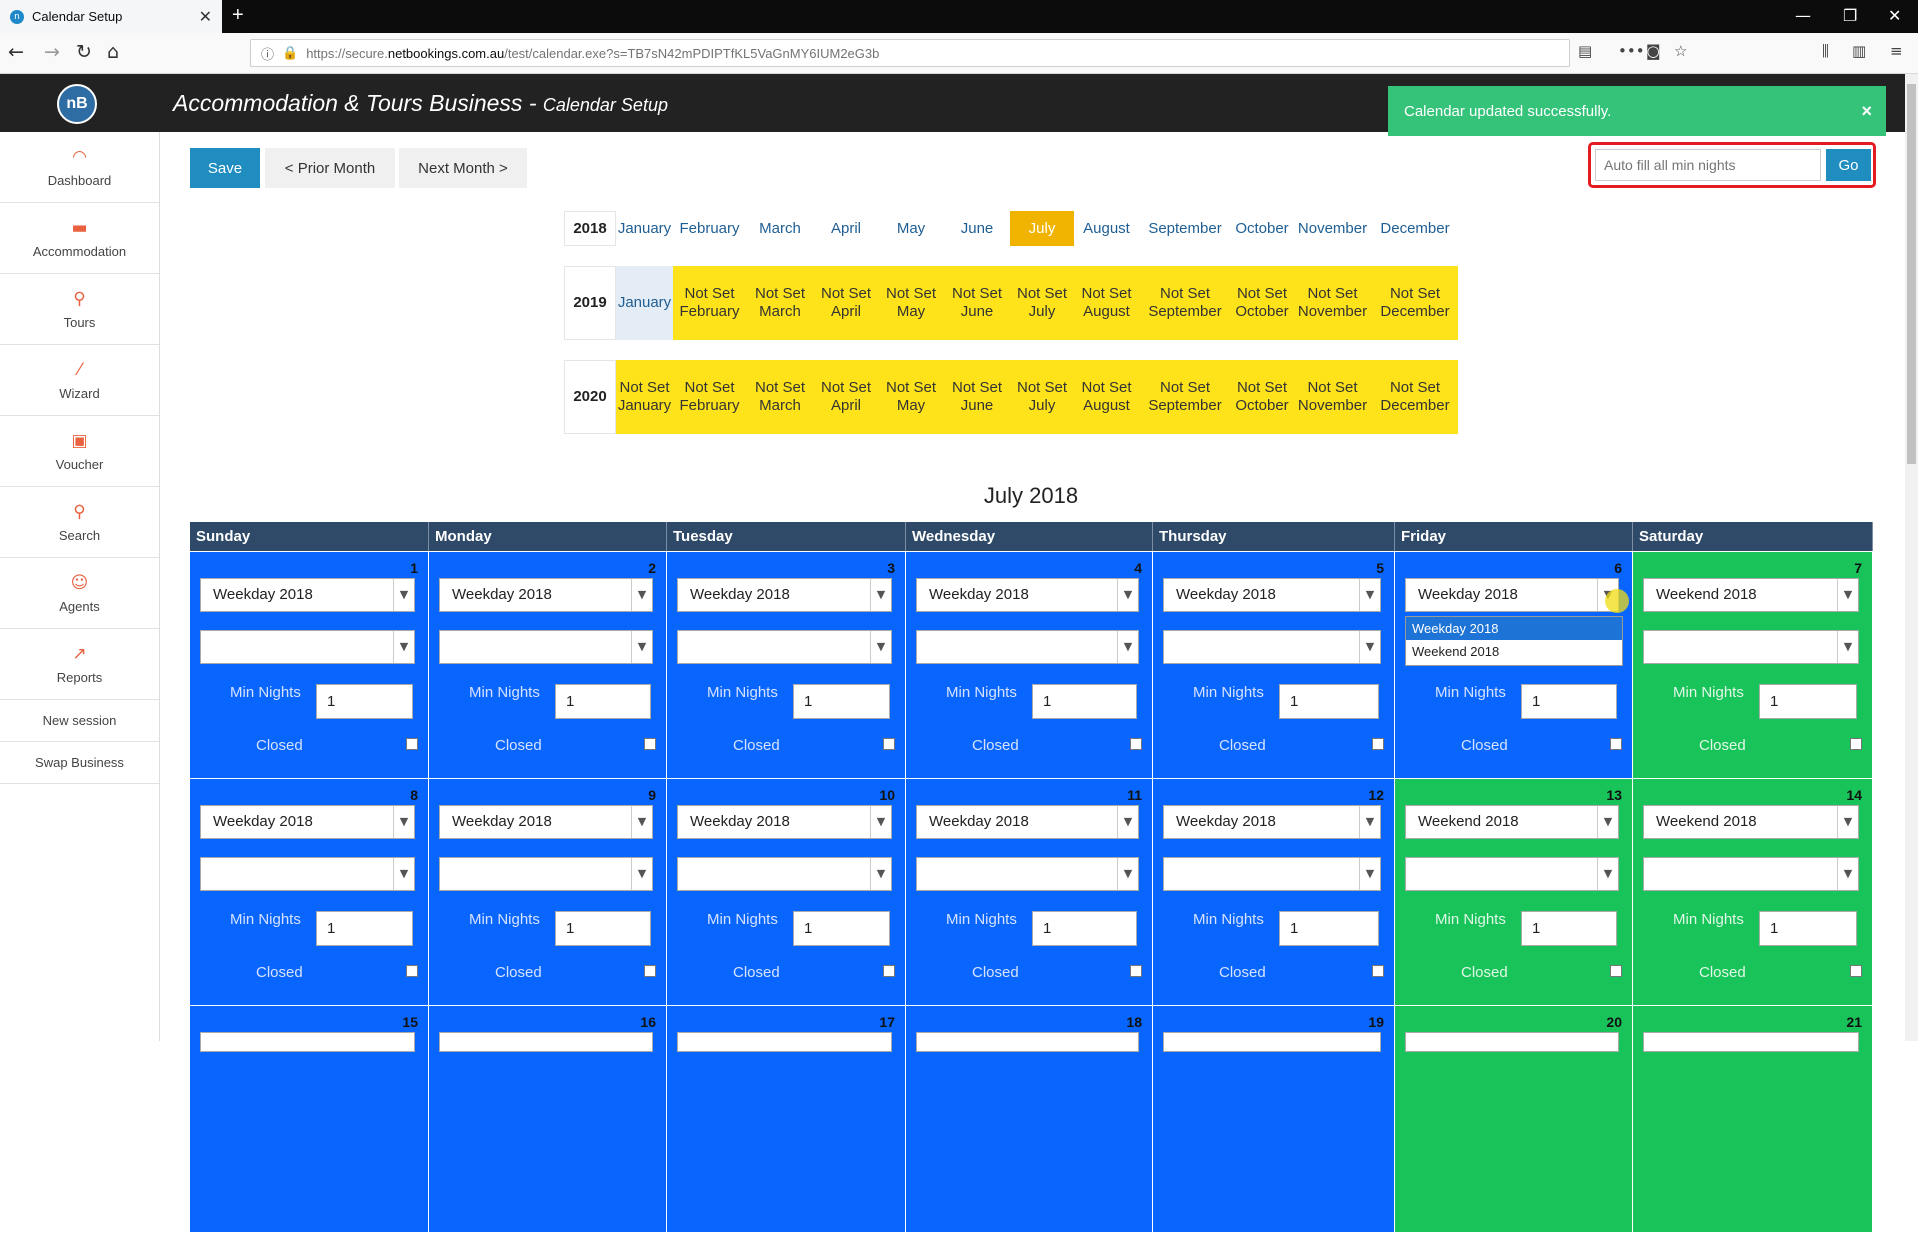 The height and width of the screenshot is (1233, 1918). Describe the element at coordinates (79, 238) in the screenshot. I see `sidebar-item-accommodation: ▬ Accommodation` at that location.